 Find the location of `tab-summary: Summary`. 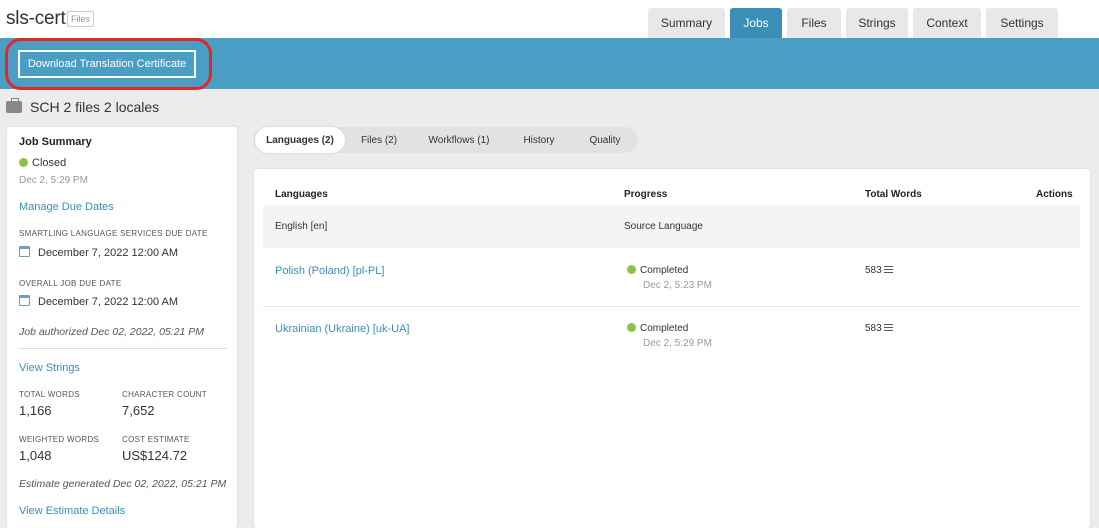

tab-summary: Summary is located at coordinates (686, 23).